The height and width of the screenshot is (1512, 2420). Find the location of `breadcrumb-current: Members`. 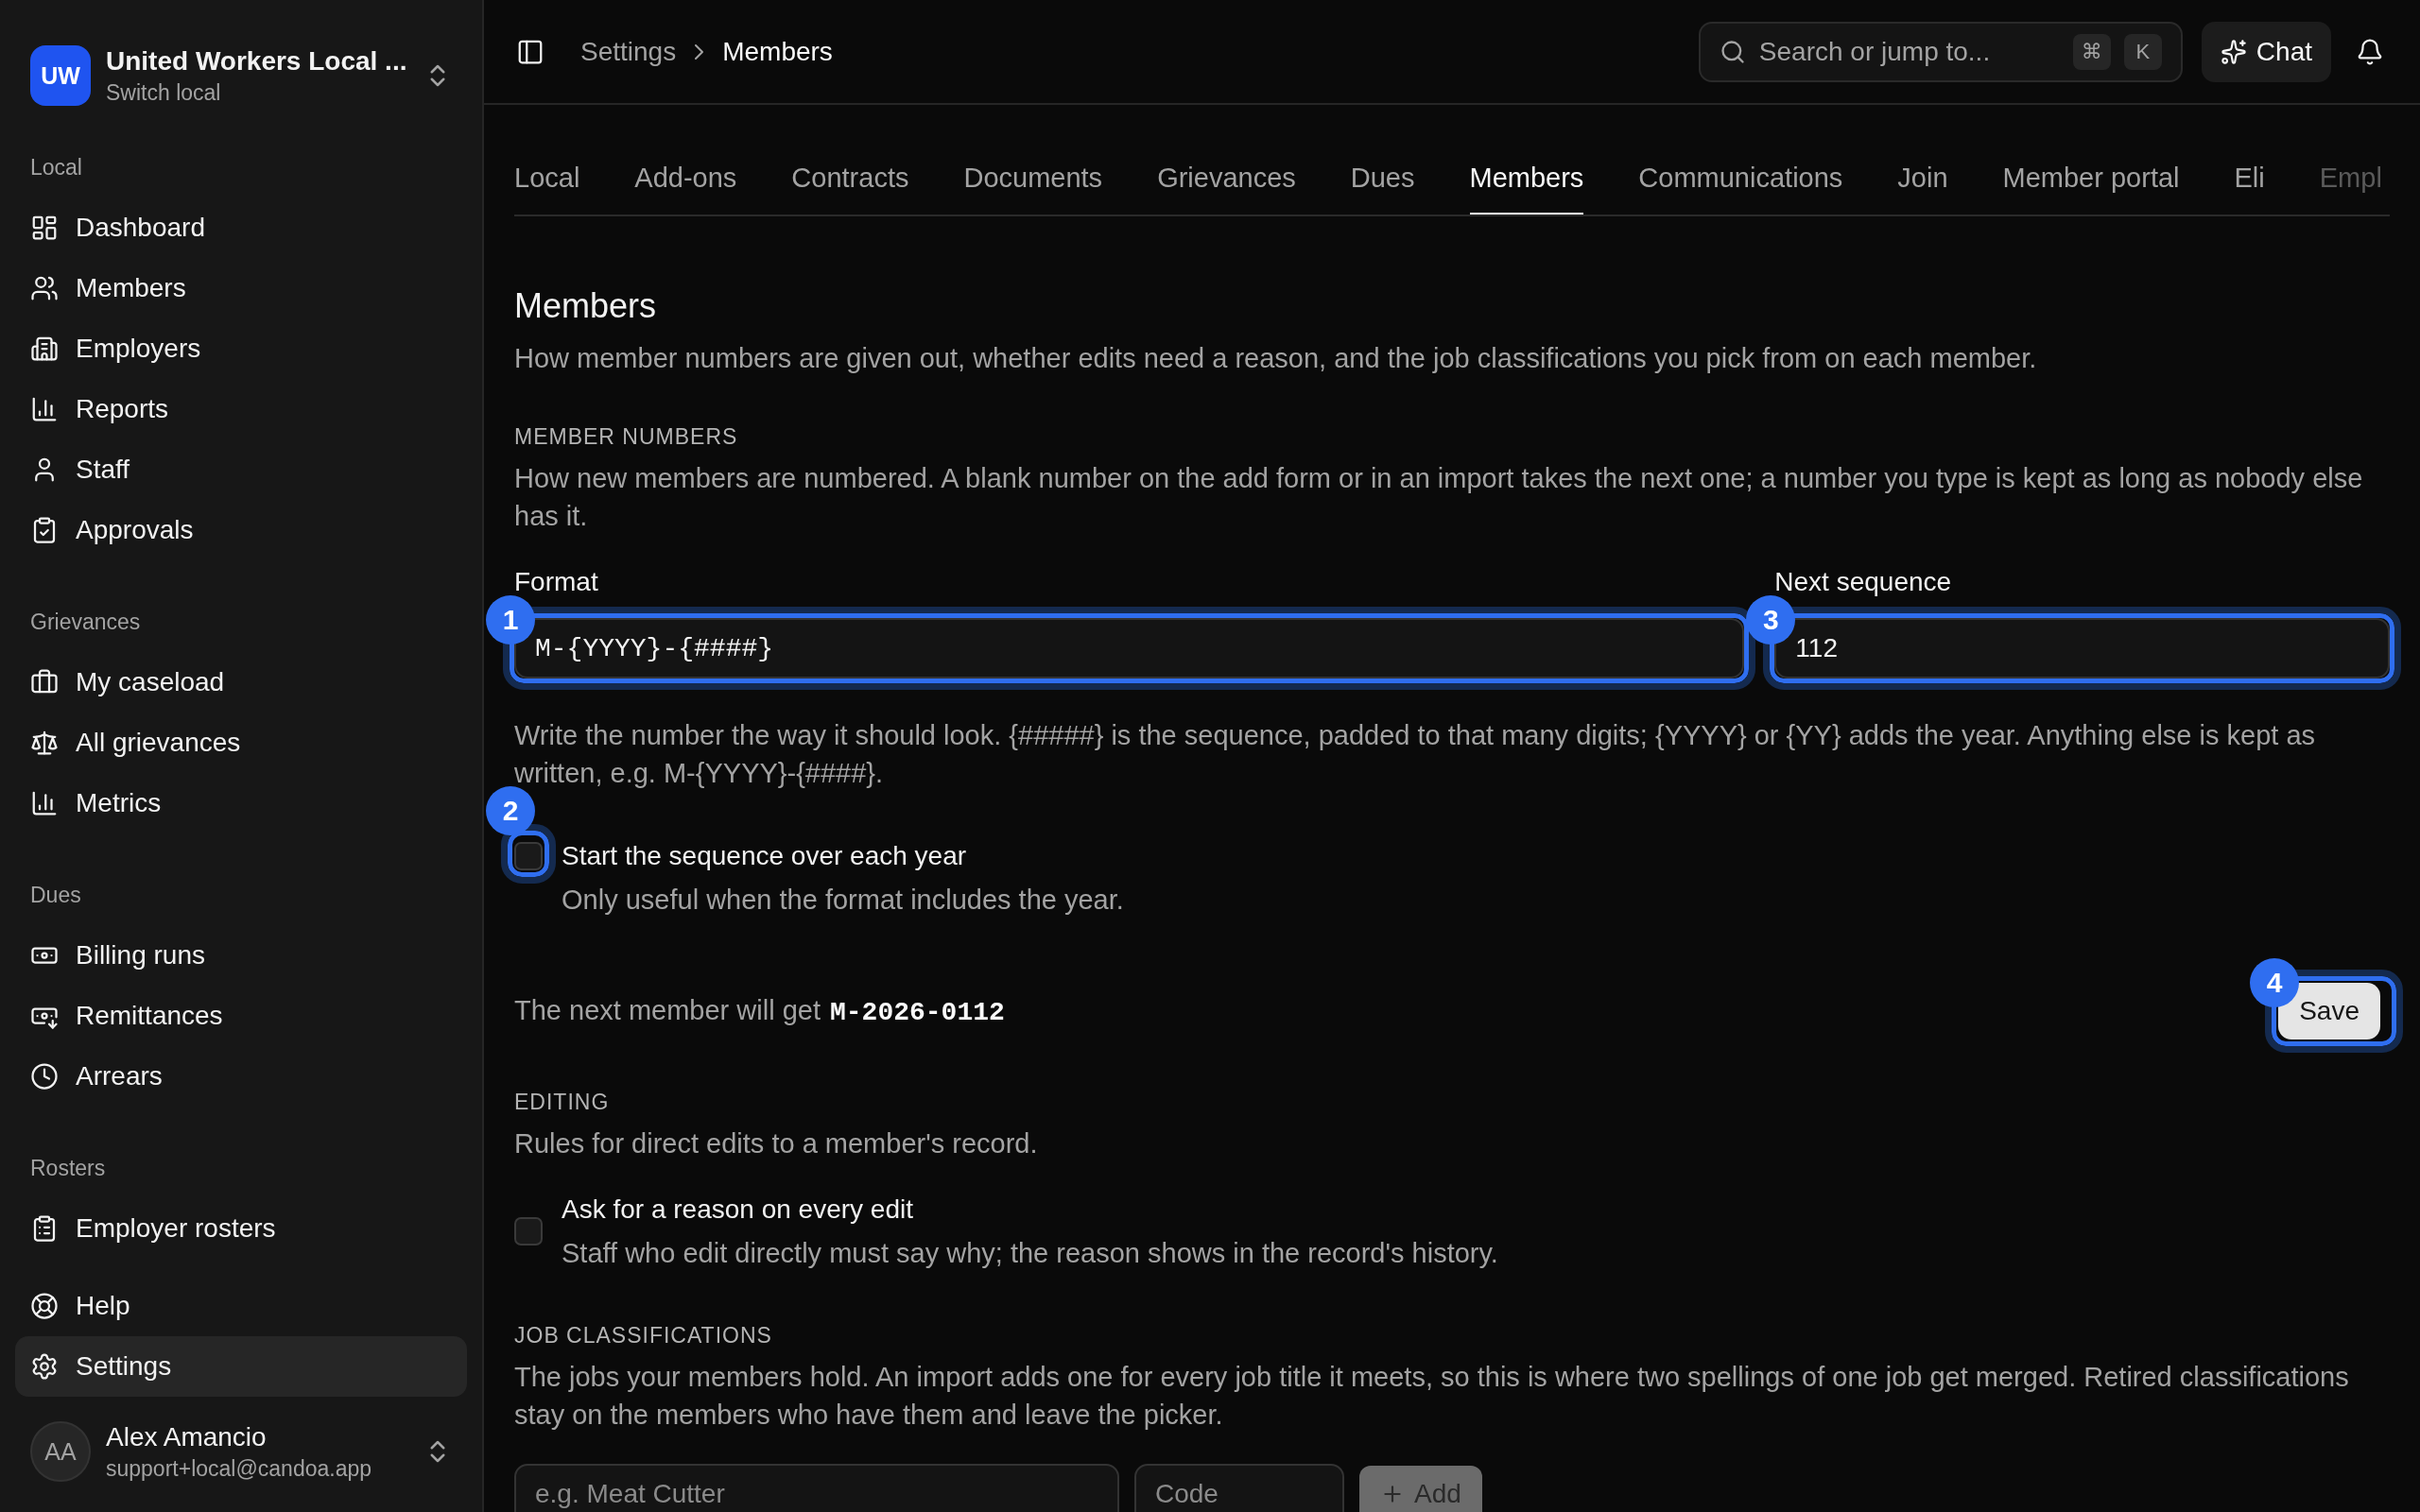

breadcrumb-current: Members is located at coordinates (777, 51).